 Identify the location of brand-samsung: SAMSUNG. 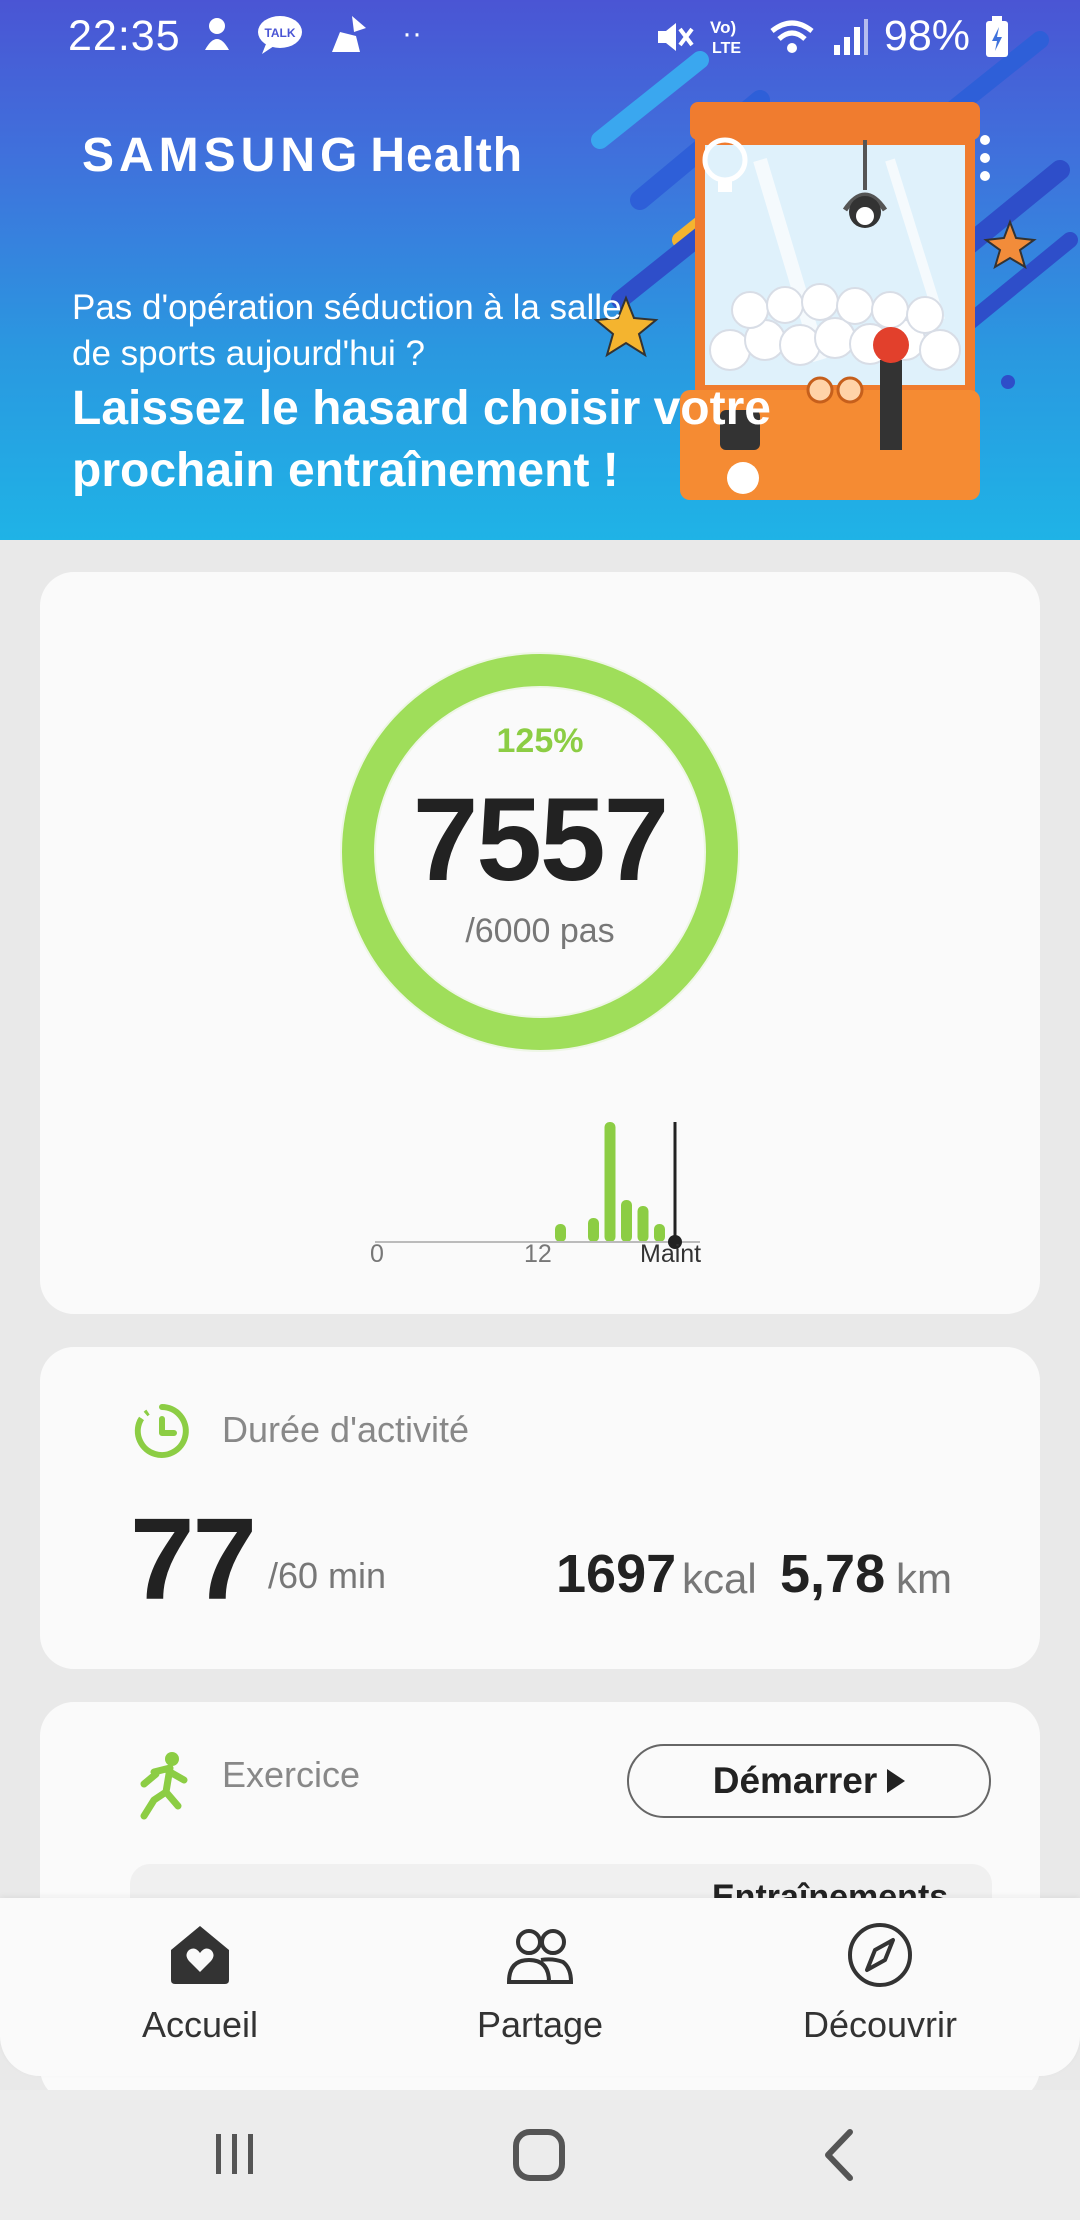
(222, 155).